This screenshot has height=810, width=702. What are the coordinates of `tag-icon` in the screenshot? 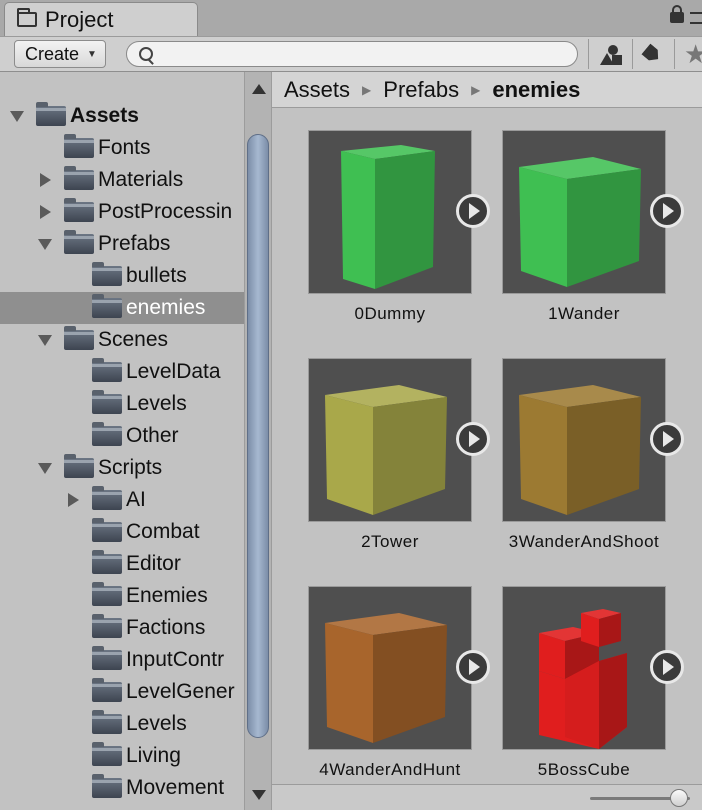 It's located at (651, 53).